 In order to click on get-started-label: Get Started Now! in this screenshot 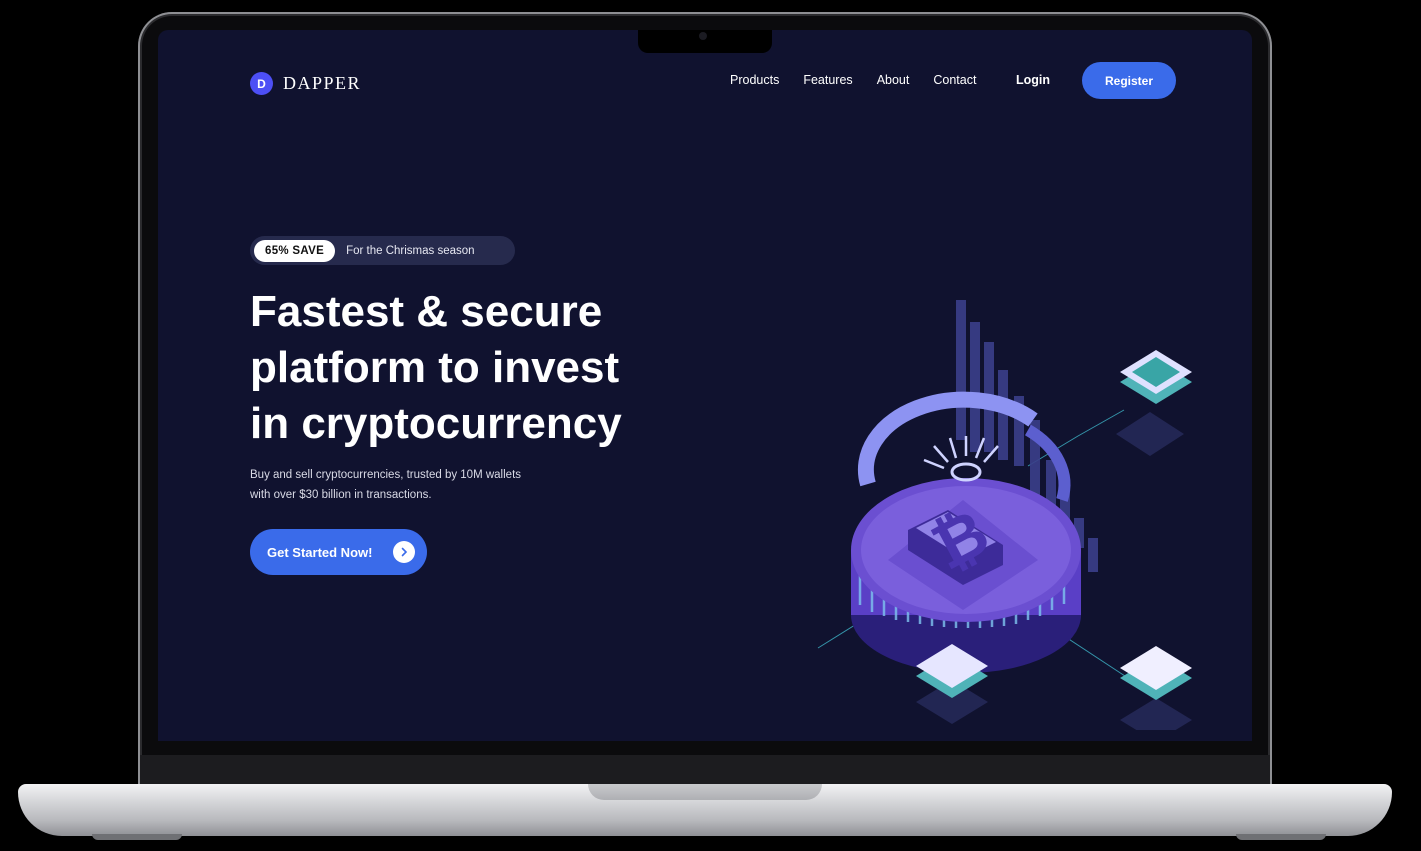, I will do `click(320, 552)`.